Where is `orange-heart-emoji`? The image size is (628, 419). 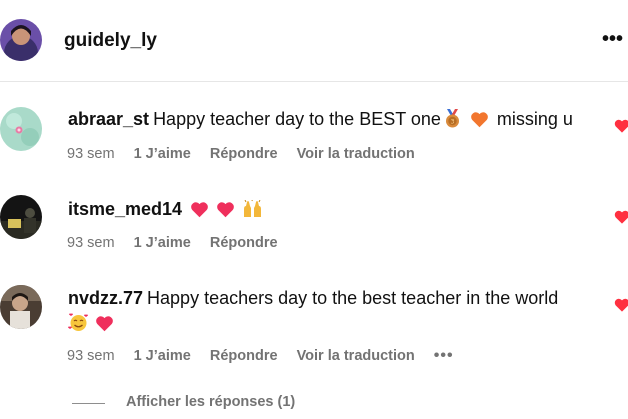 orange-heart-emoji is located at coordinates (479, 122).